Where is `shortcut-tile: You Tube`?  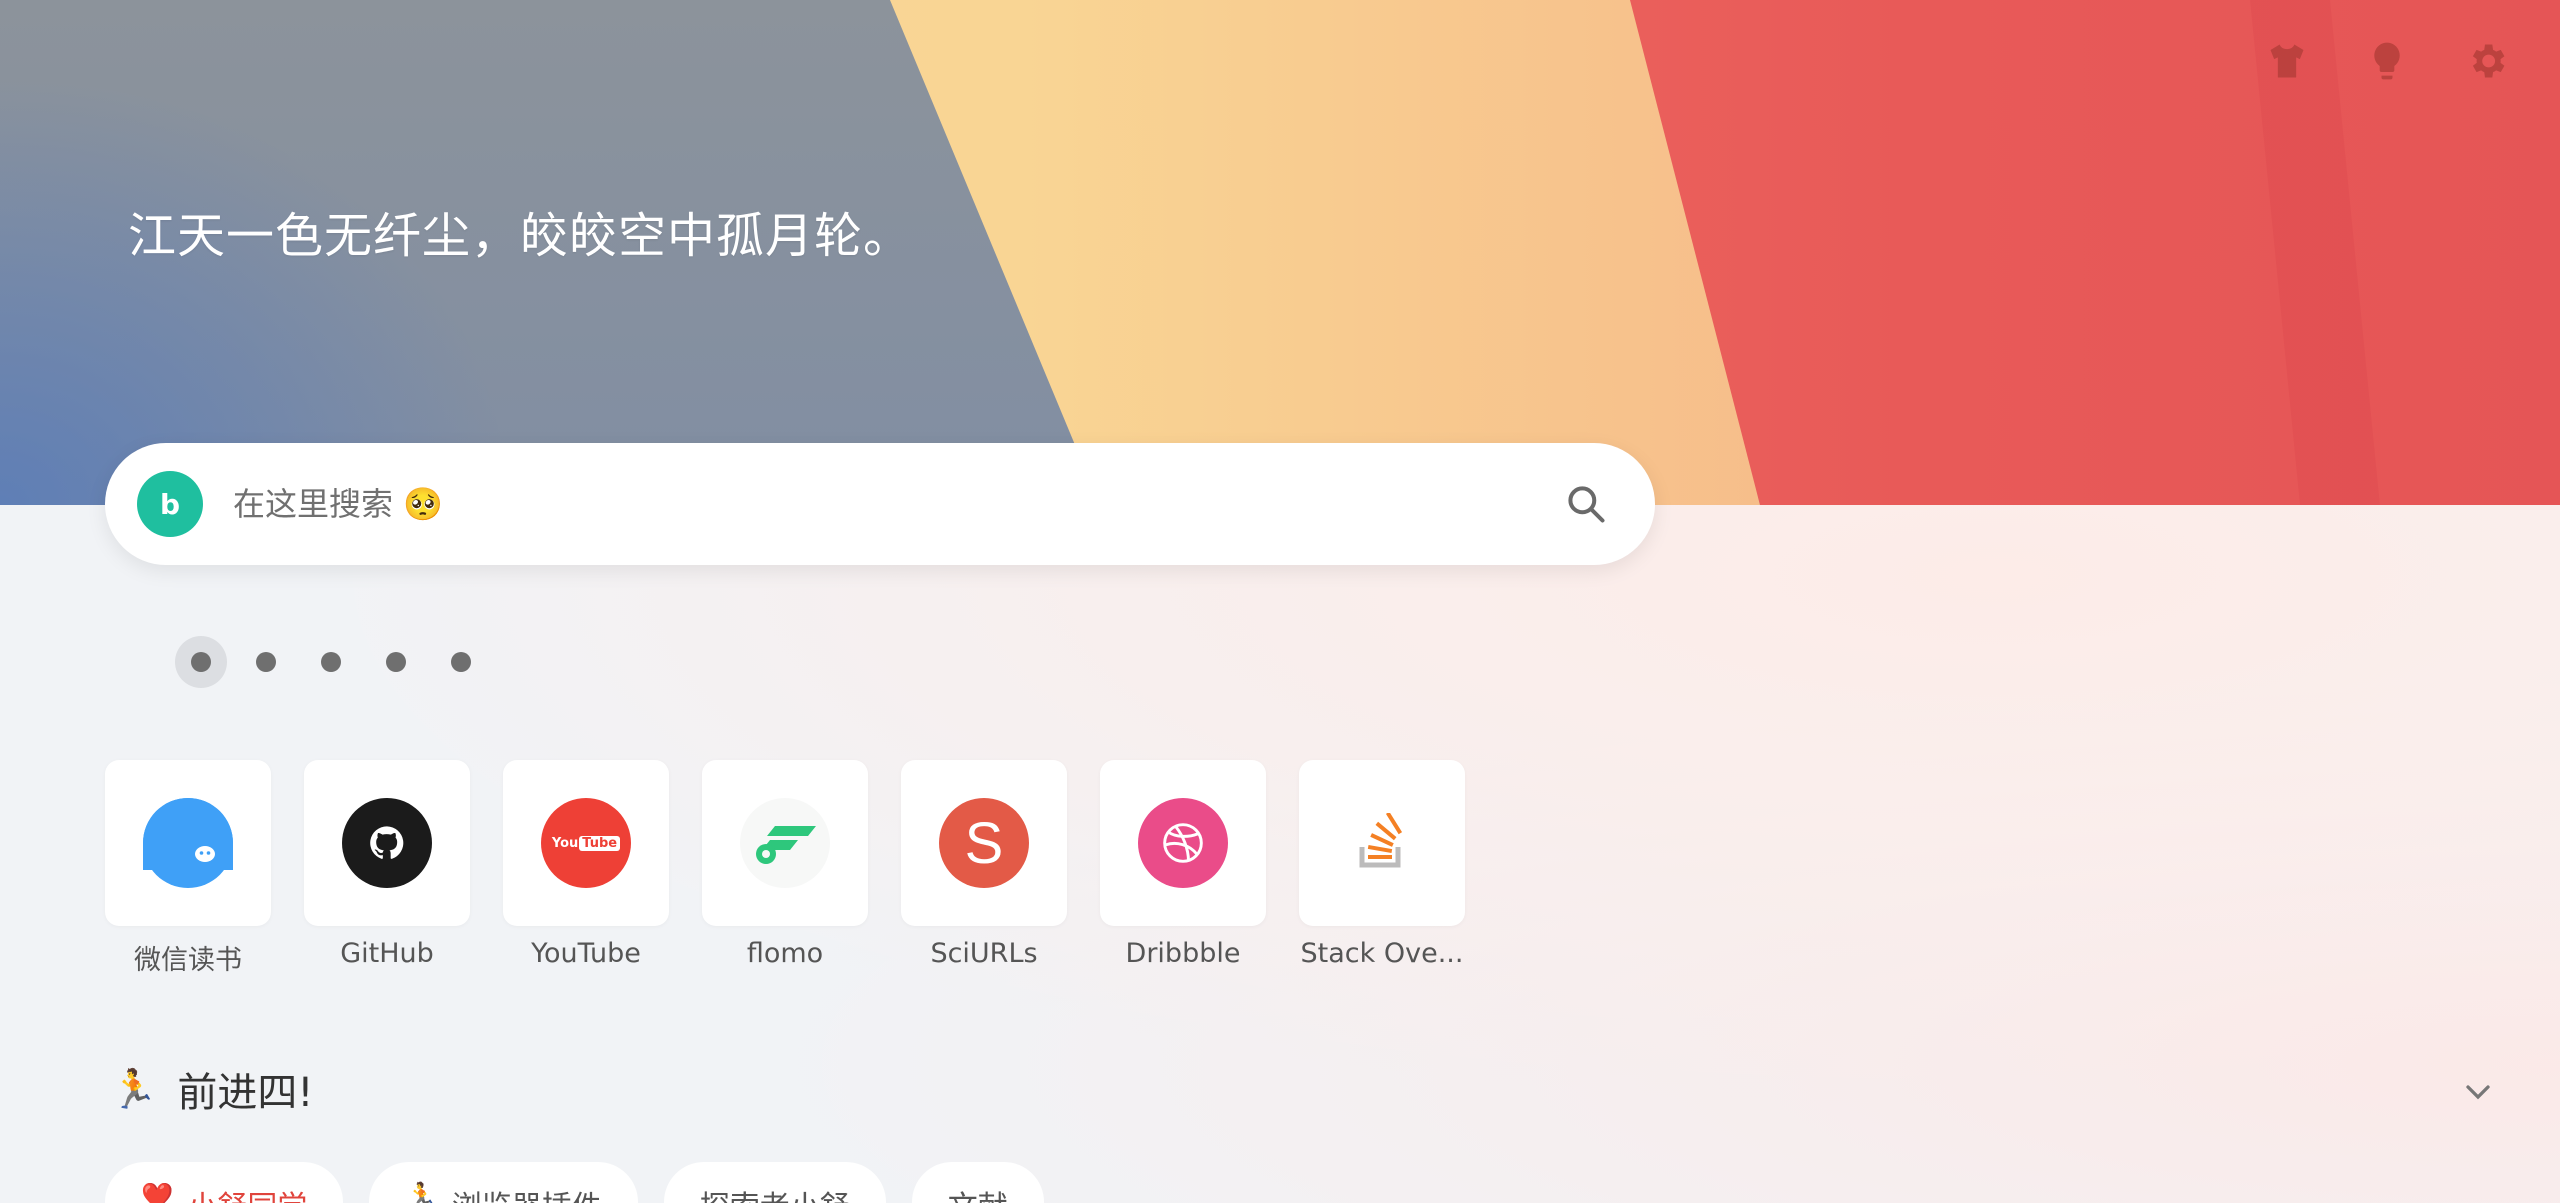
shortcut-tile: You Tube is located at coordinates (586, 843).